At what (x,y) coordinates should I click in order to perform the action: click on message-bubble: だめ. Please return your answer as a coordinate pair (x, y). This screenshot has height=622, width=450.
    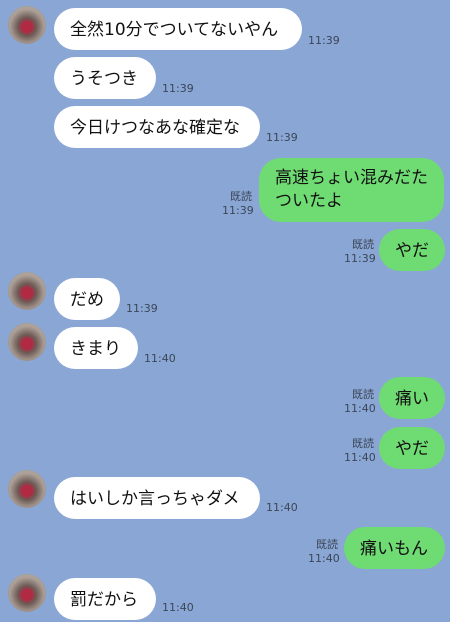
    Looking at the image, I should click on (87, 299).